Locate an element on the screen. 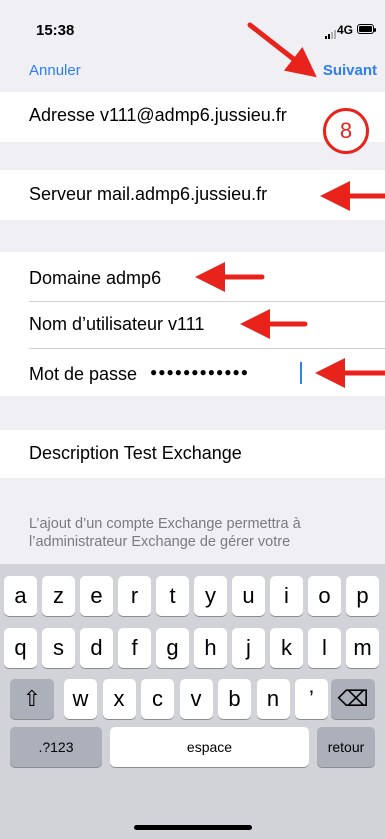 Image resolution: width=385 pixels, height=839 pixels. key-m: m is located at coordinates (362, 648).